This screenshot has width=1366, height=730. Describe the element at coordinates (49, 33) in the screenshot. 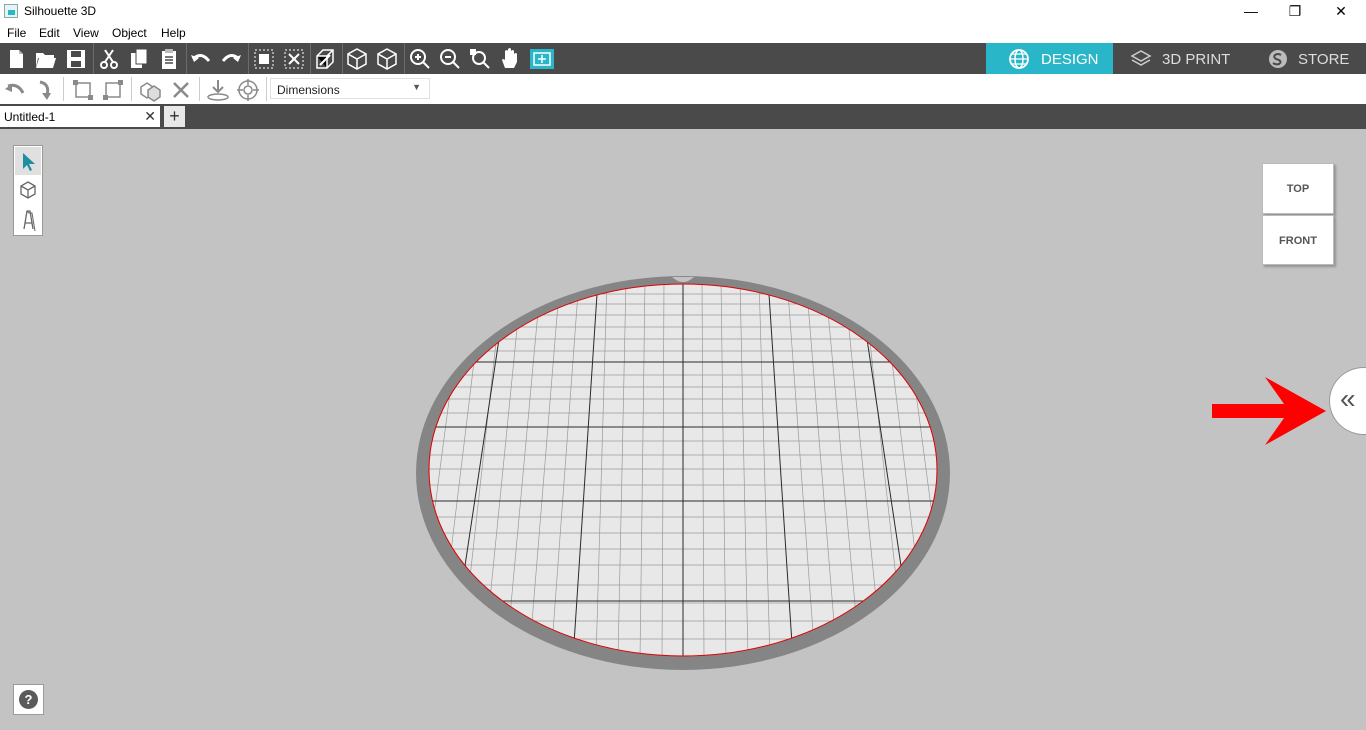

I see `menu-edit: Edit` at that location.